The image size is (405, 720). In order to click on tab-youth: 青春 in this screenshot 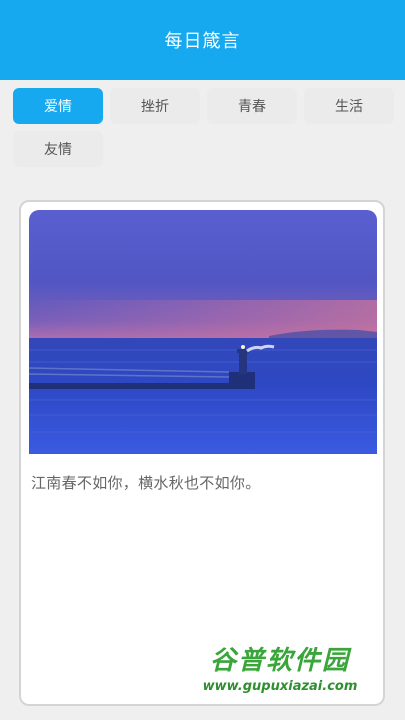, I will do `click(252, 106)`.